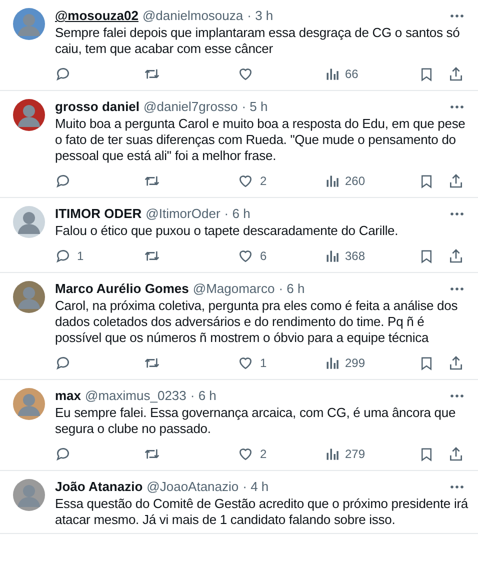 This screenshot has height=567, width=478. I want to click on timestamp: · 4 h, so click(255, 486).